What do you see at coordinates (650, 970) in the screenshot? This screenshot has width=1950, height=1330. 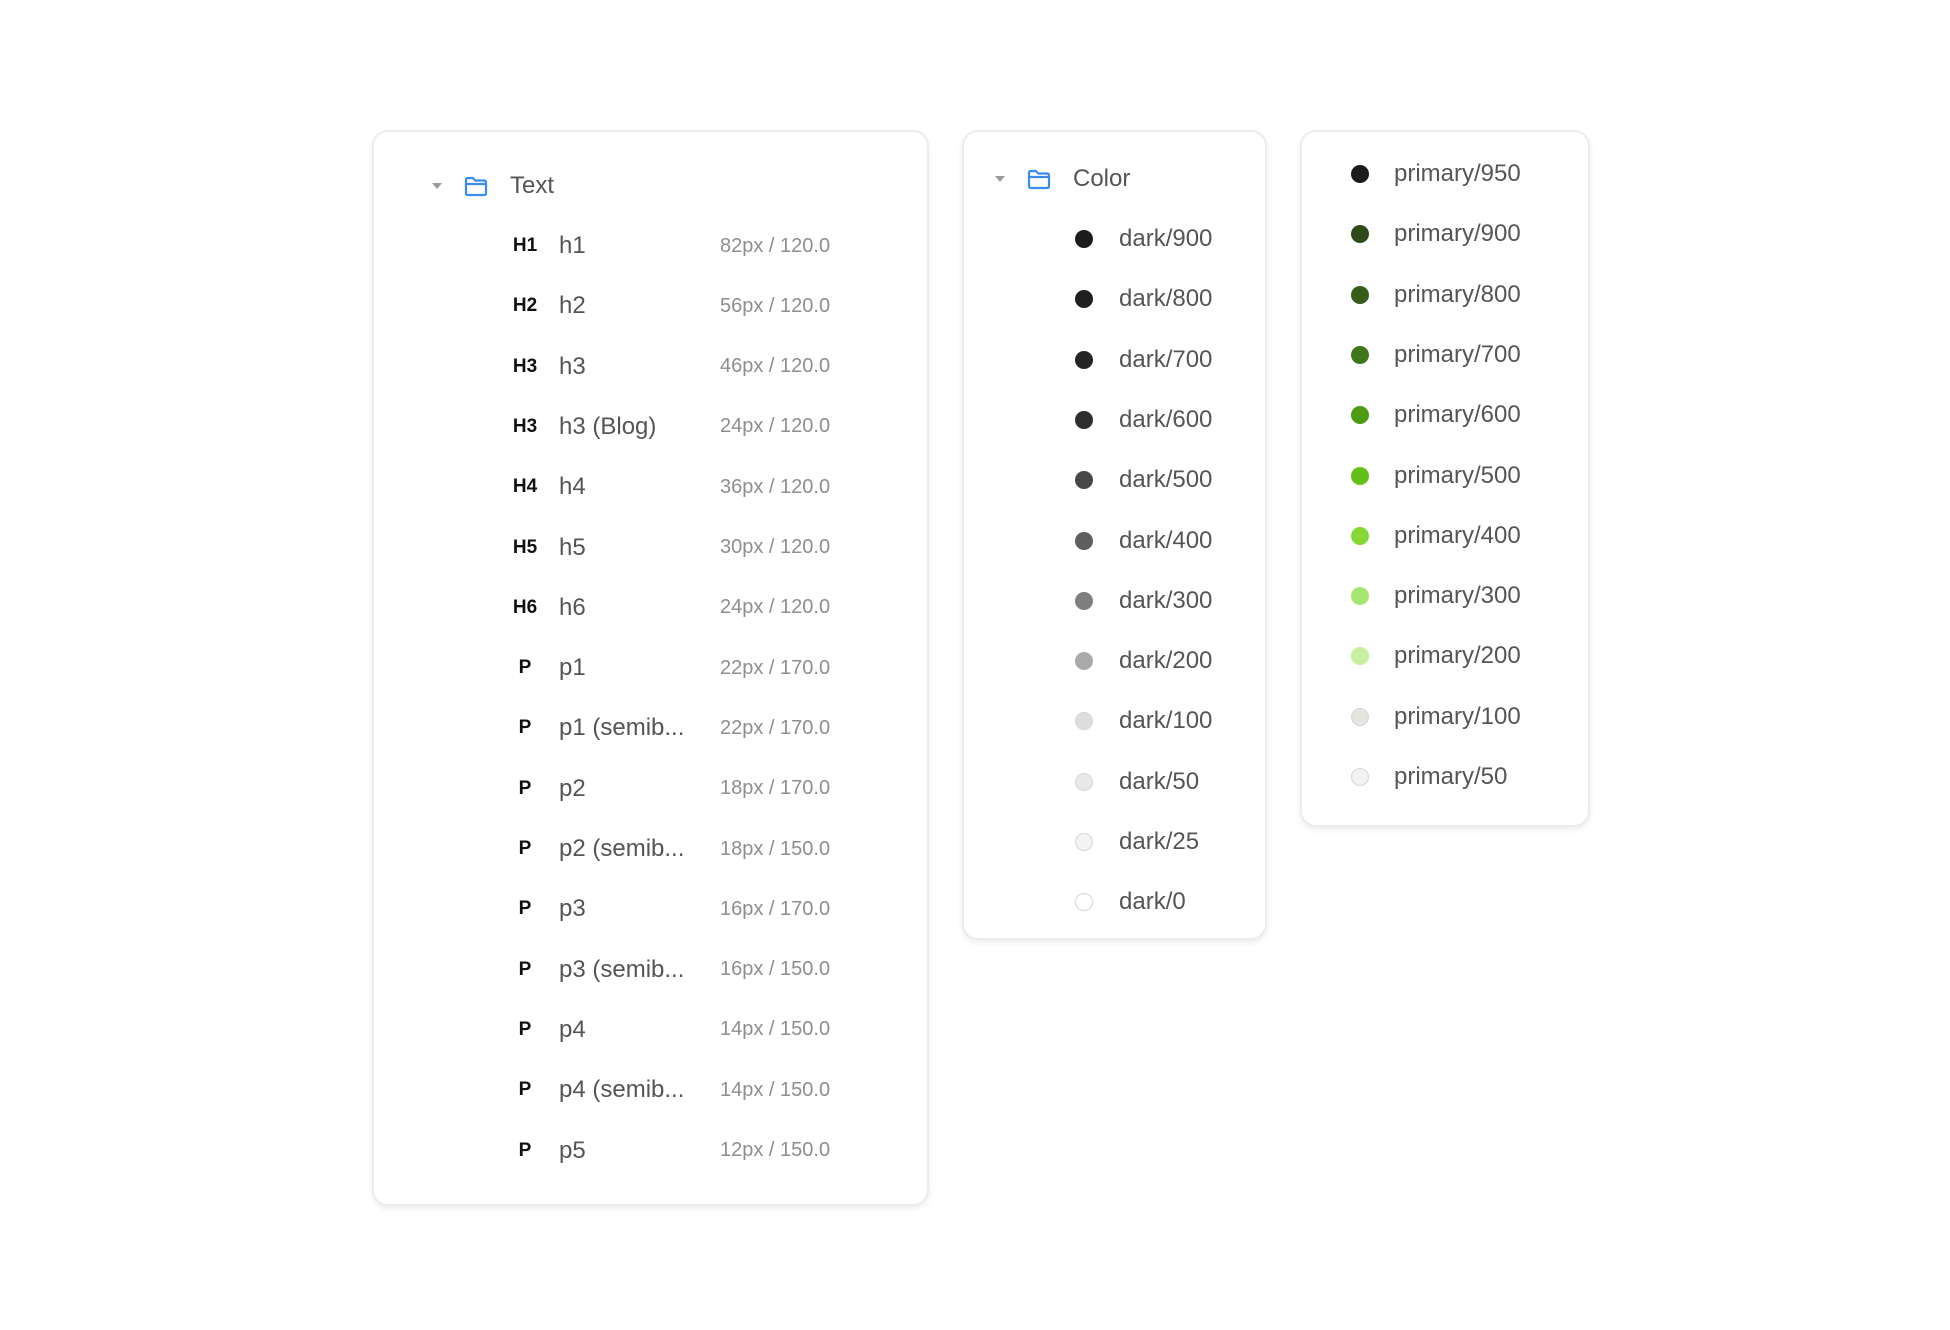 I see `text-style-row: Pp3 (semib... 16px / 150.0` at bounding box center [650, 970].